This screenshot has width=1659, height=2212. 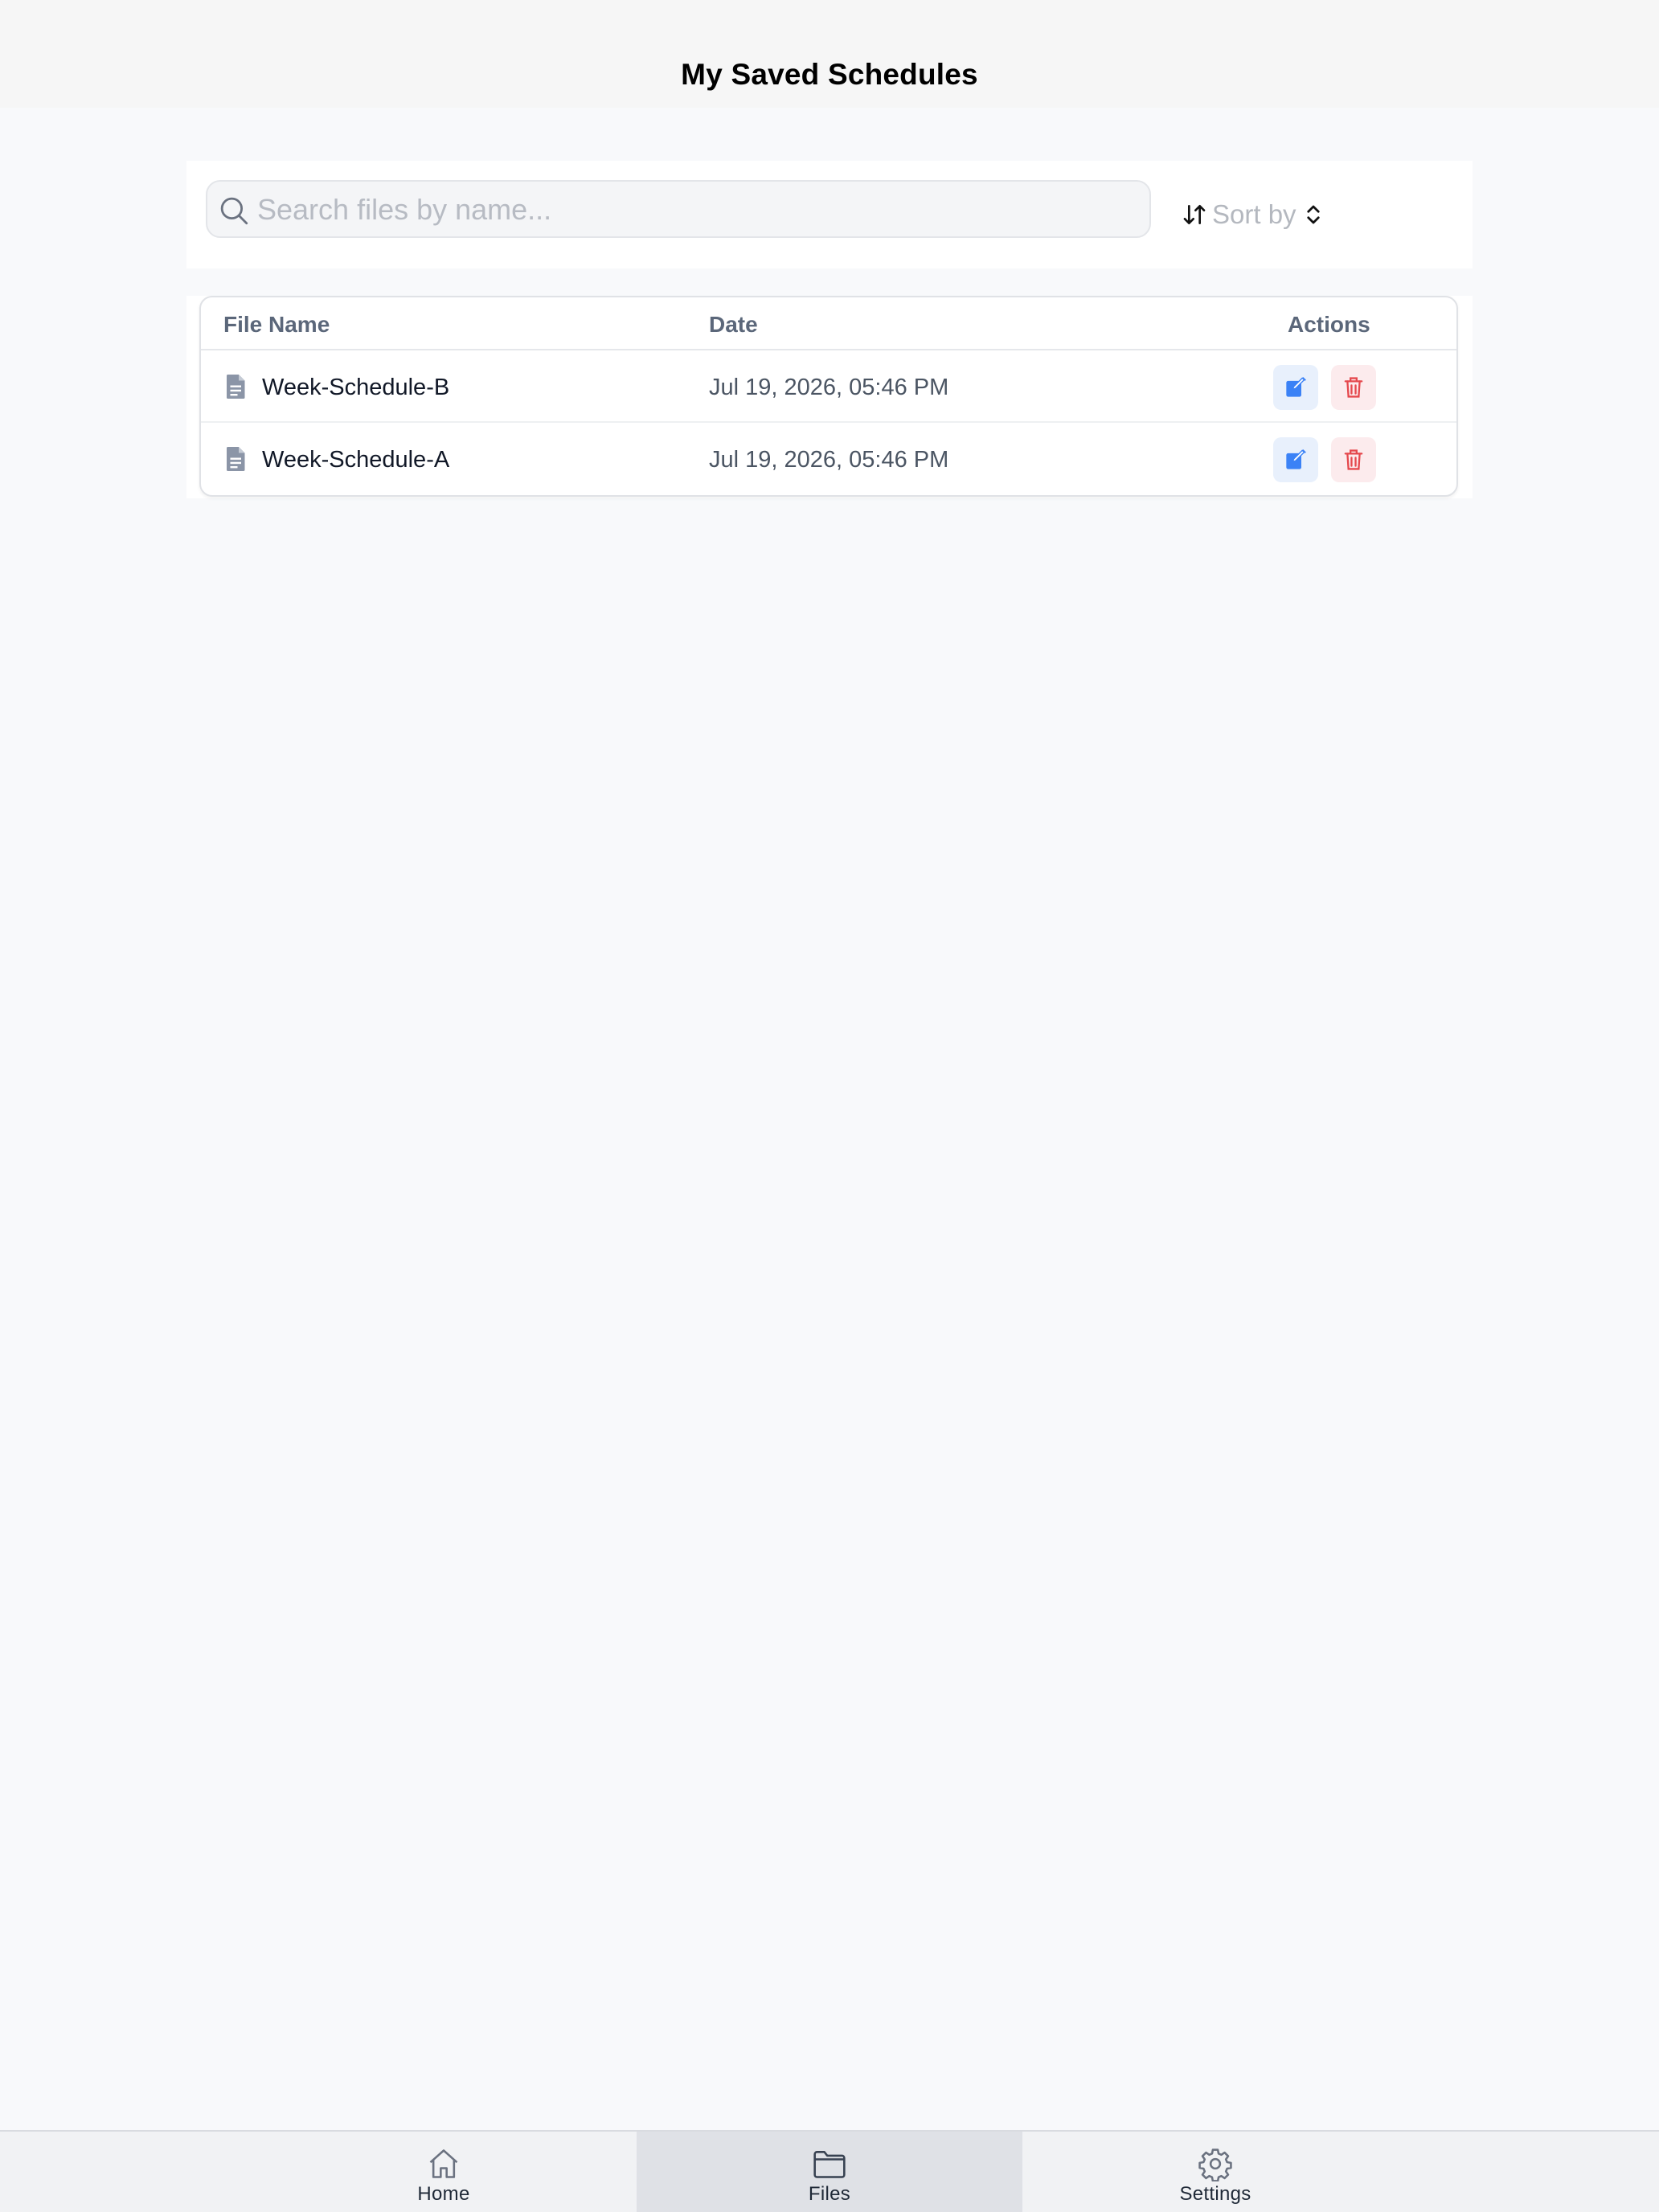 I want to click on table-row: Week-Schedule-A Jul 19, 2026, 05:46 PM, so click(x=828, y=459).